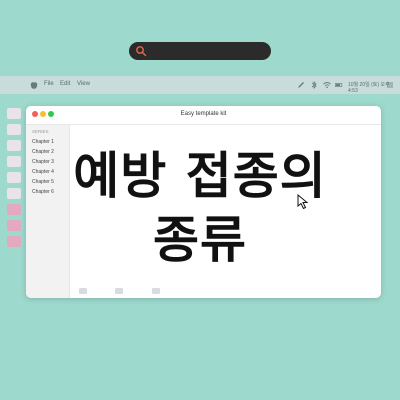  What do you see at coordinates (208, 52) in the screenshot?
I see `search-input` at bounding box center [208, 52].